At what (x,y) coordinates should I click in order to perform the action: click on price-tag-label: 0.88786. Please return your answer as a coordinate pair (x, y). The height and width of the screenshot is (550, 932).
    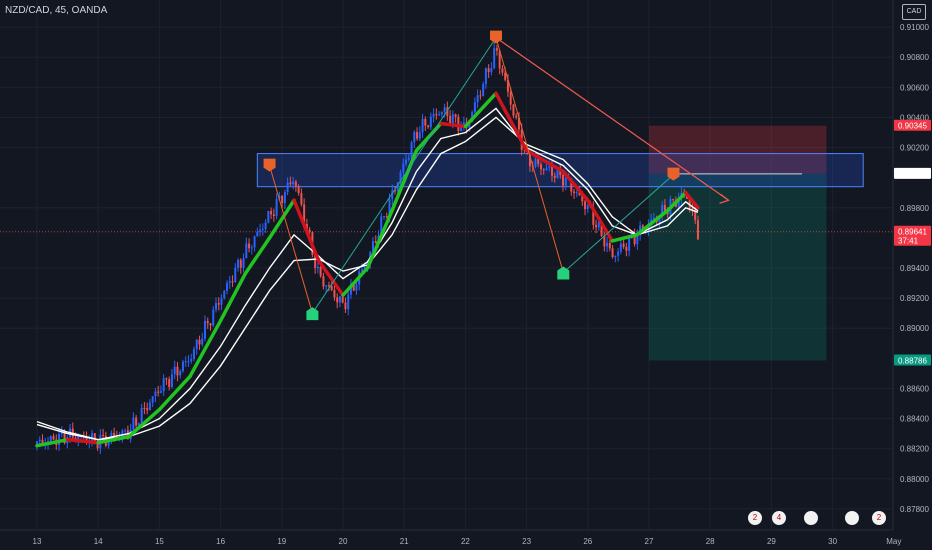
    Looking at the image, I should click on (912, 360).